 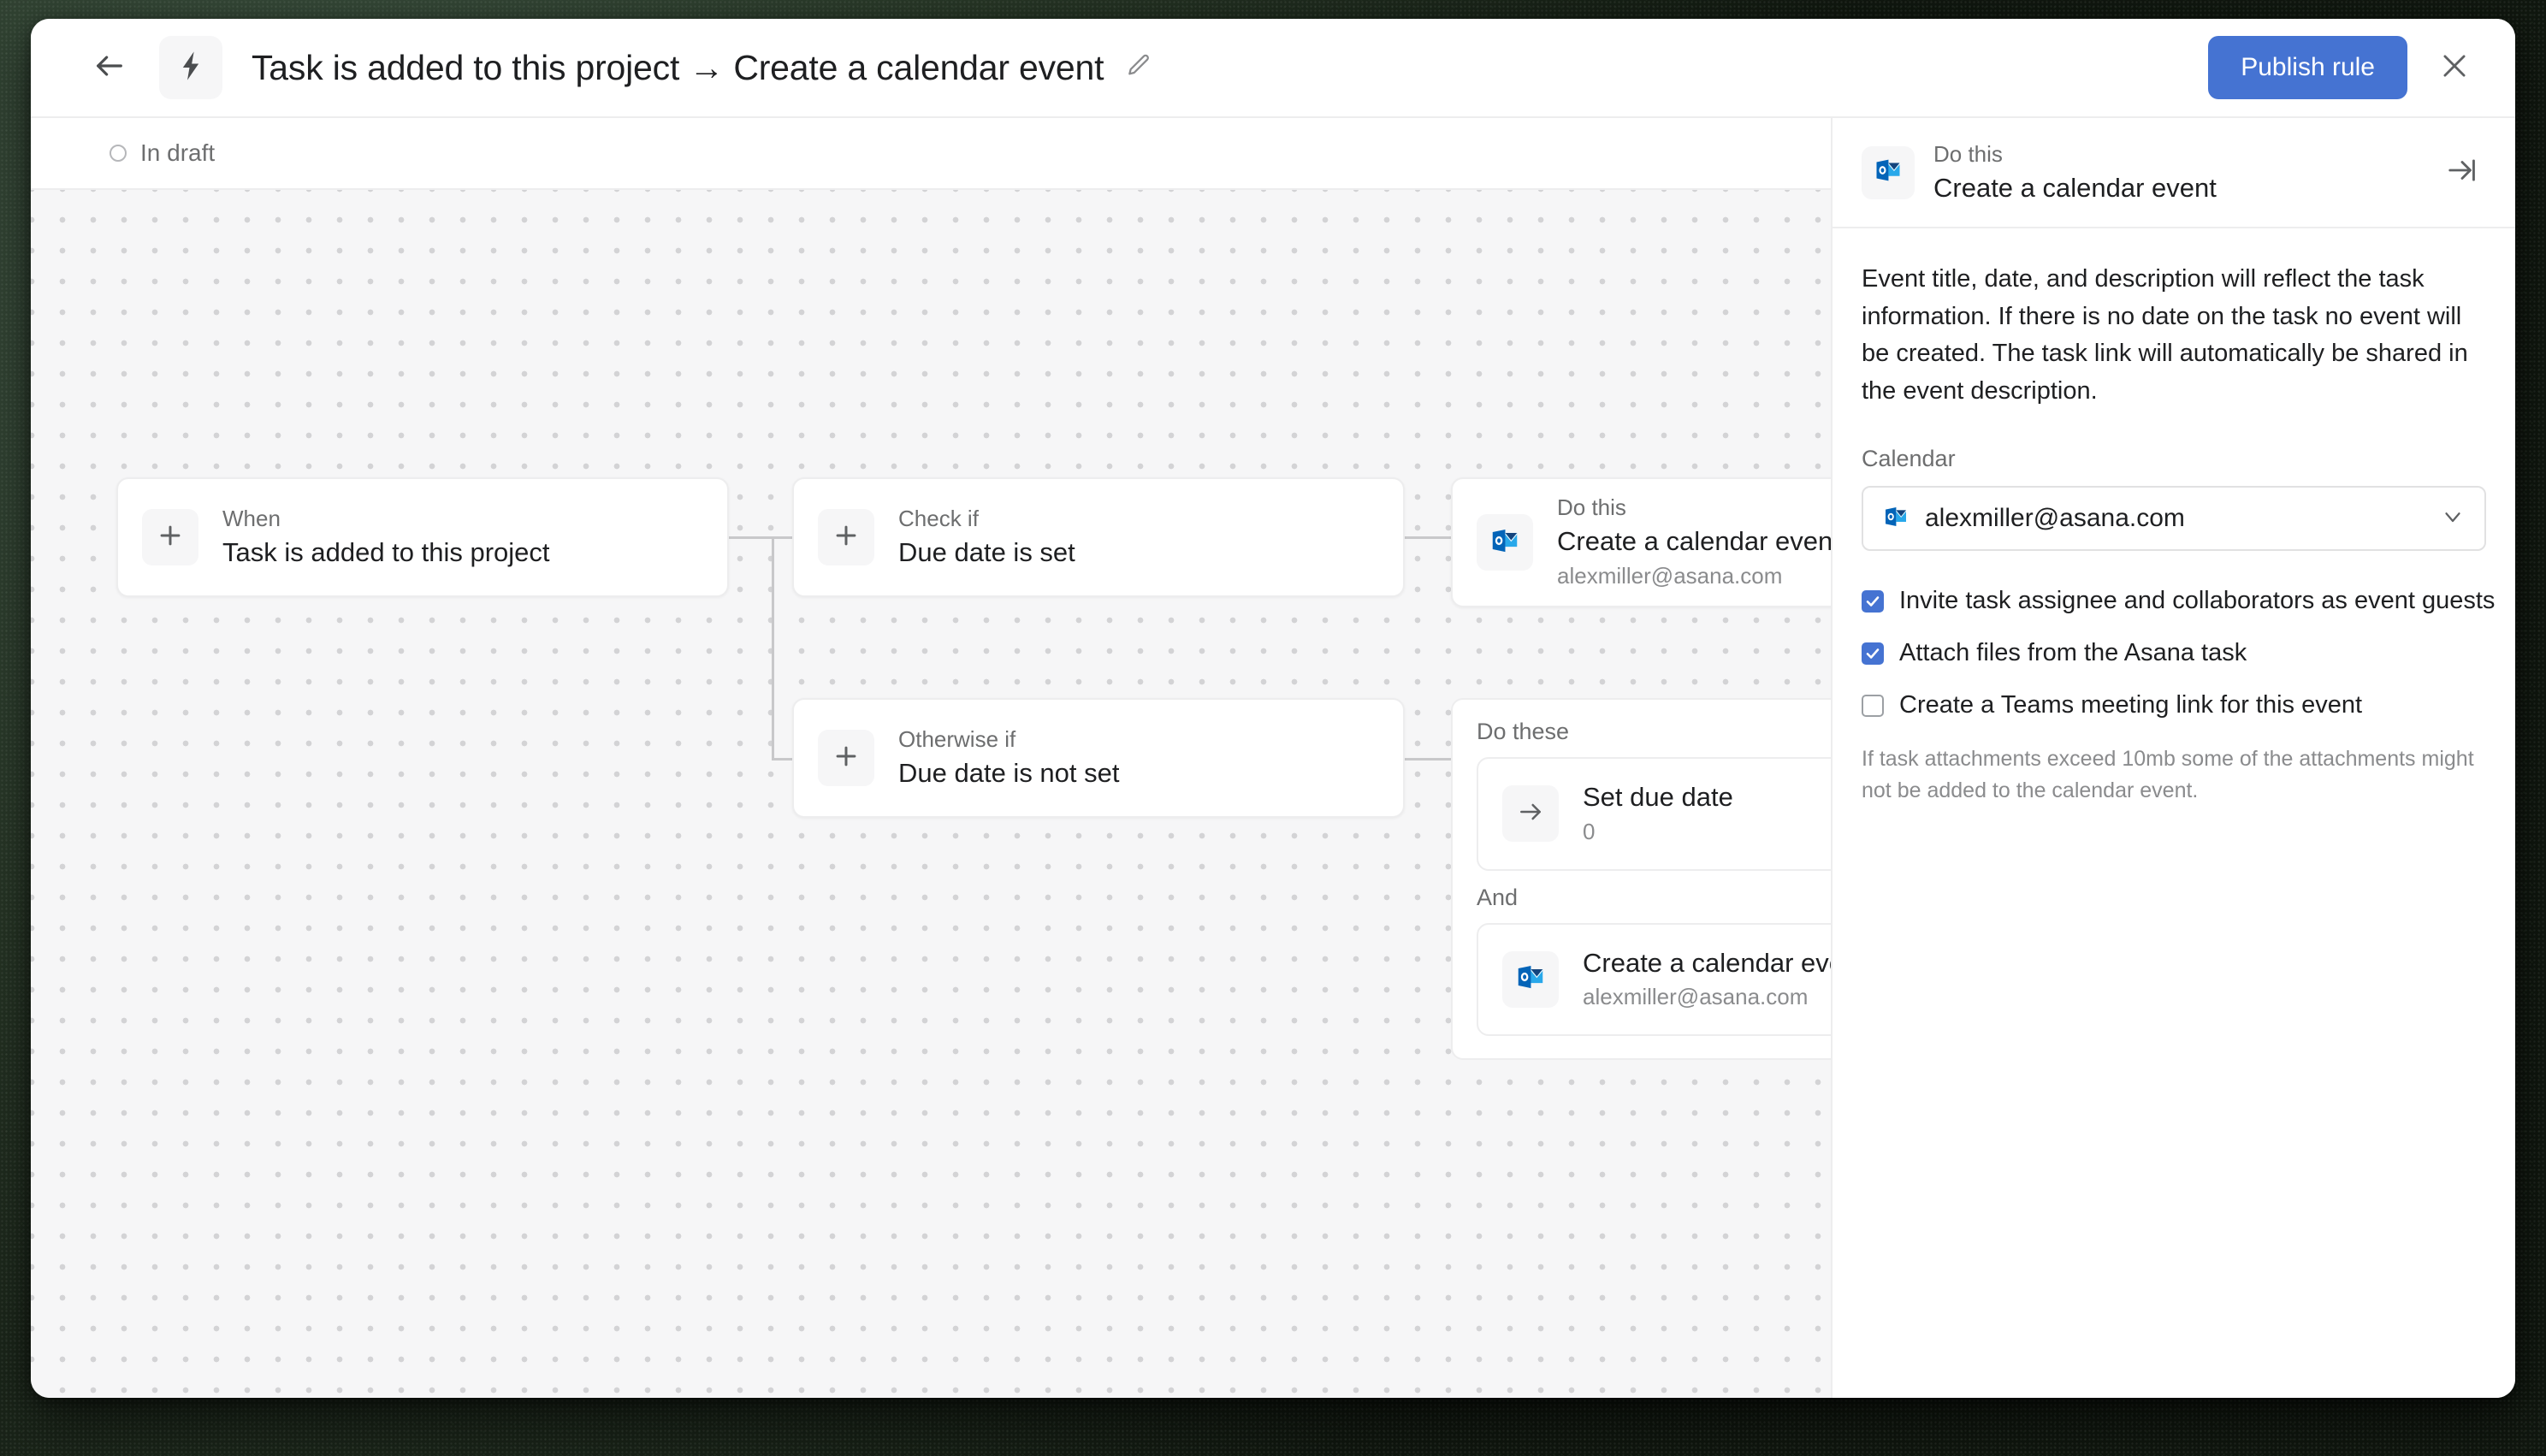 I want to click on circle-outline-icon, so click(x=118, y=153).